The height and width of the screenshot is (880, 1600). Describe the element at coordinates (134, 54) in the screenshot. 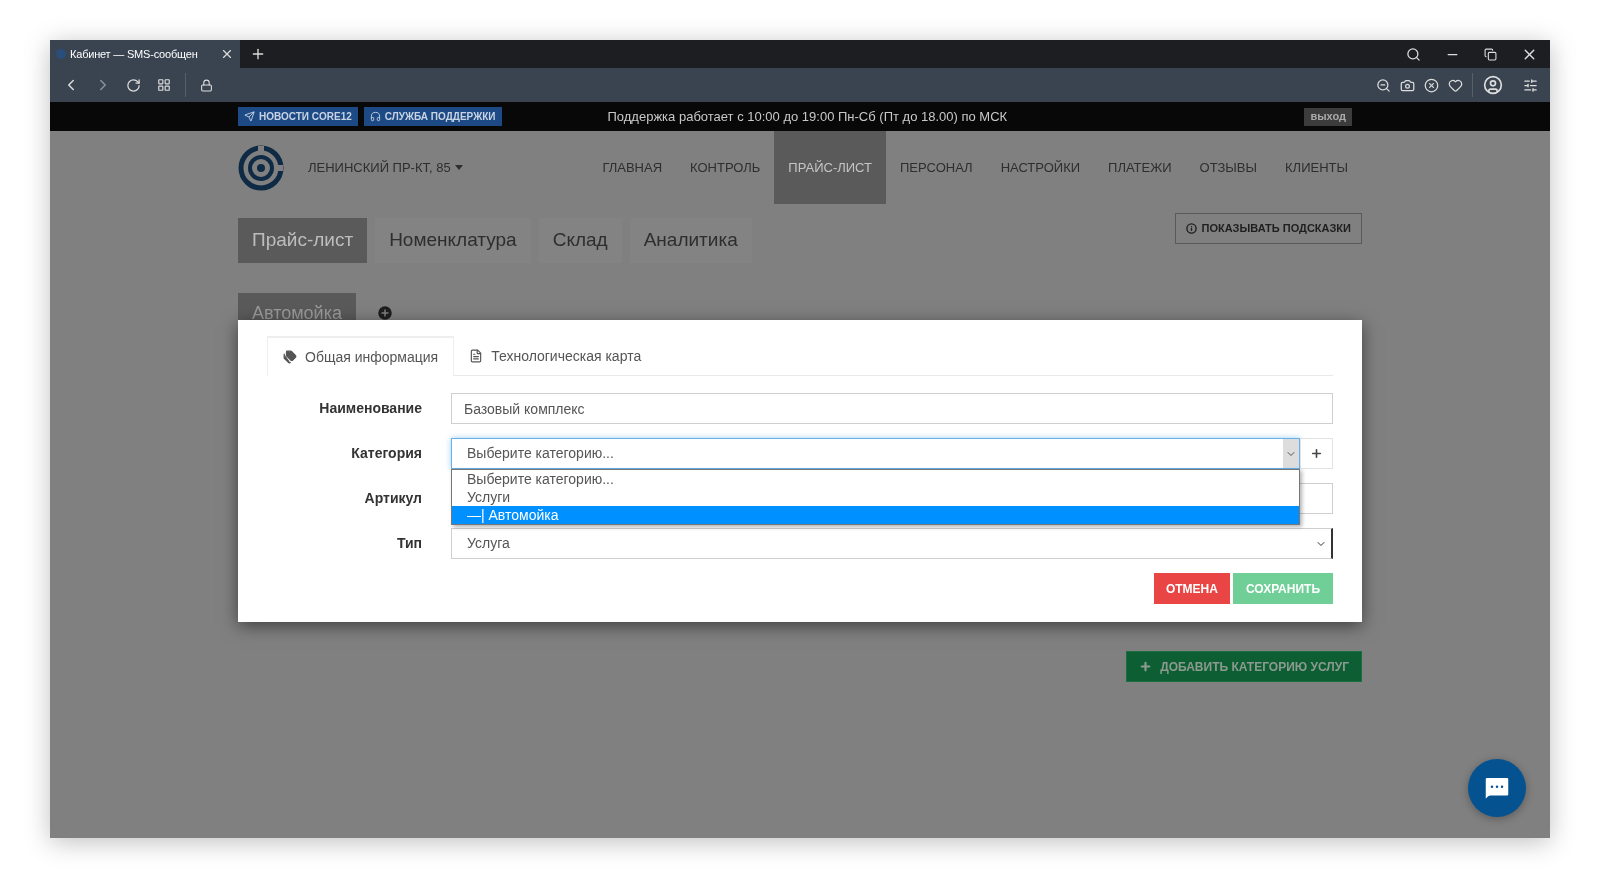

I see `tab-title: Кабинет — SMS-сообщен` at that location.